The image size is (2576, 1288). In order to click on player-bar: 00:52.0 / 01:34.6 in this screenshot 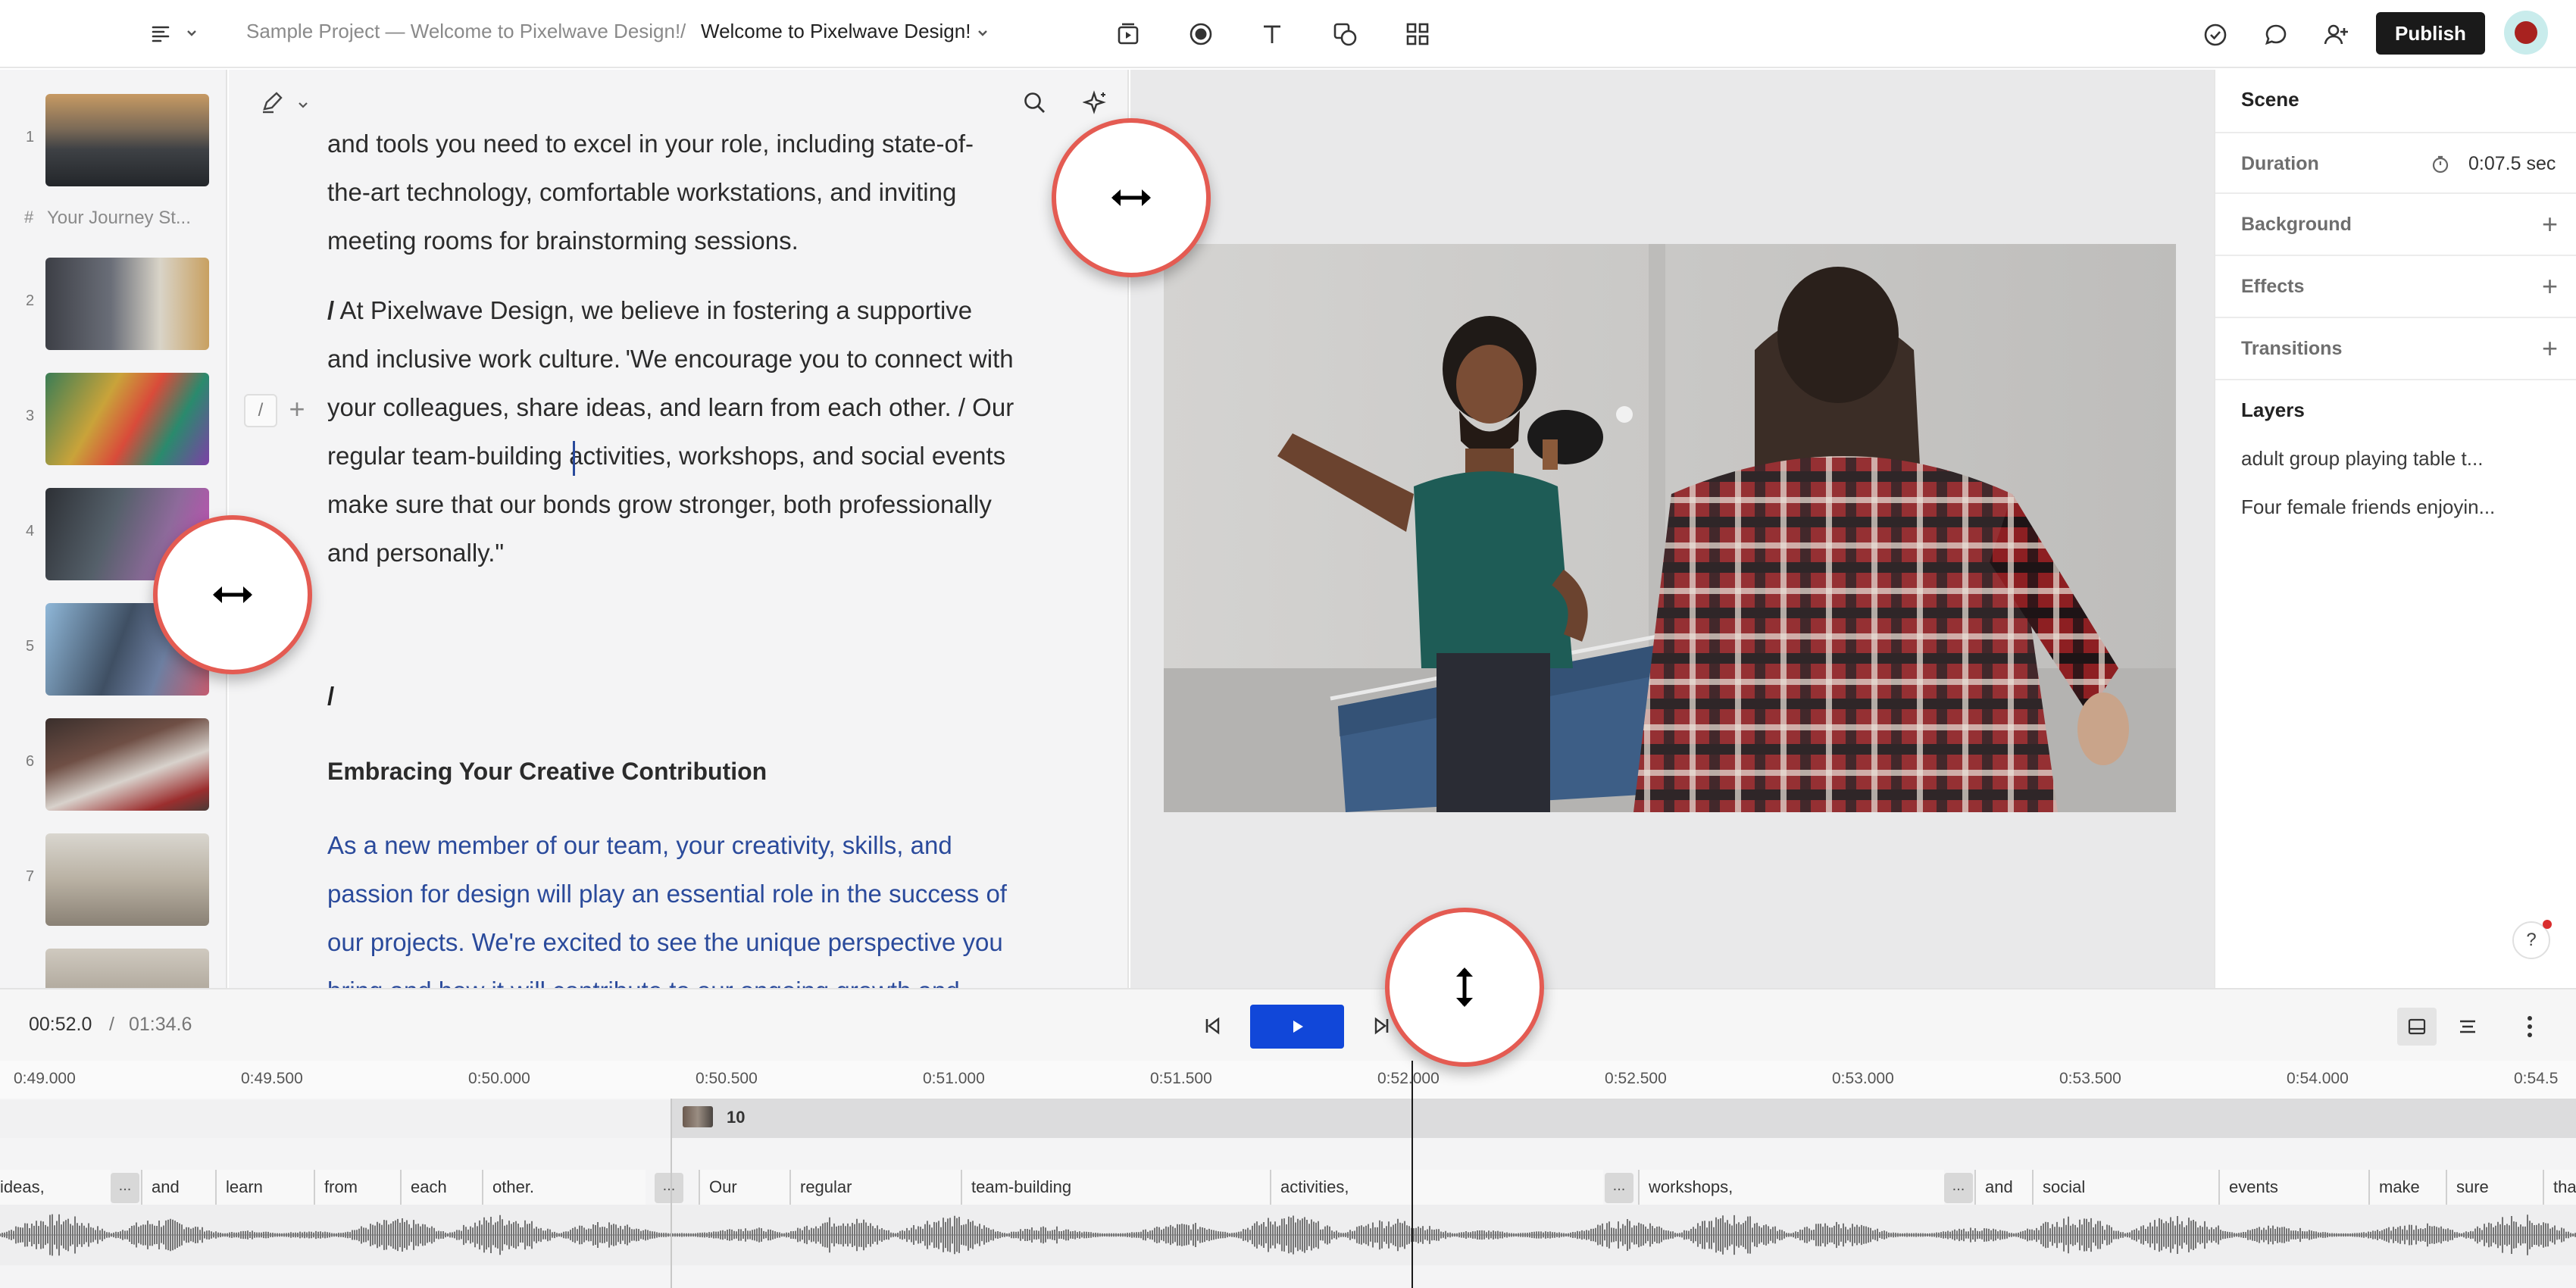, I will do `click(1288, 1024)`.